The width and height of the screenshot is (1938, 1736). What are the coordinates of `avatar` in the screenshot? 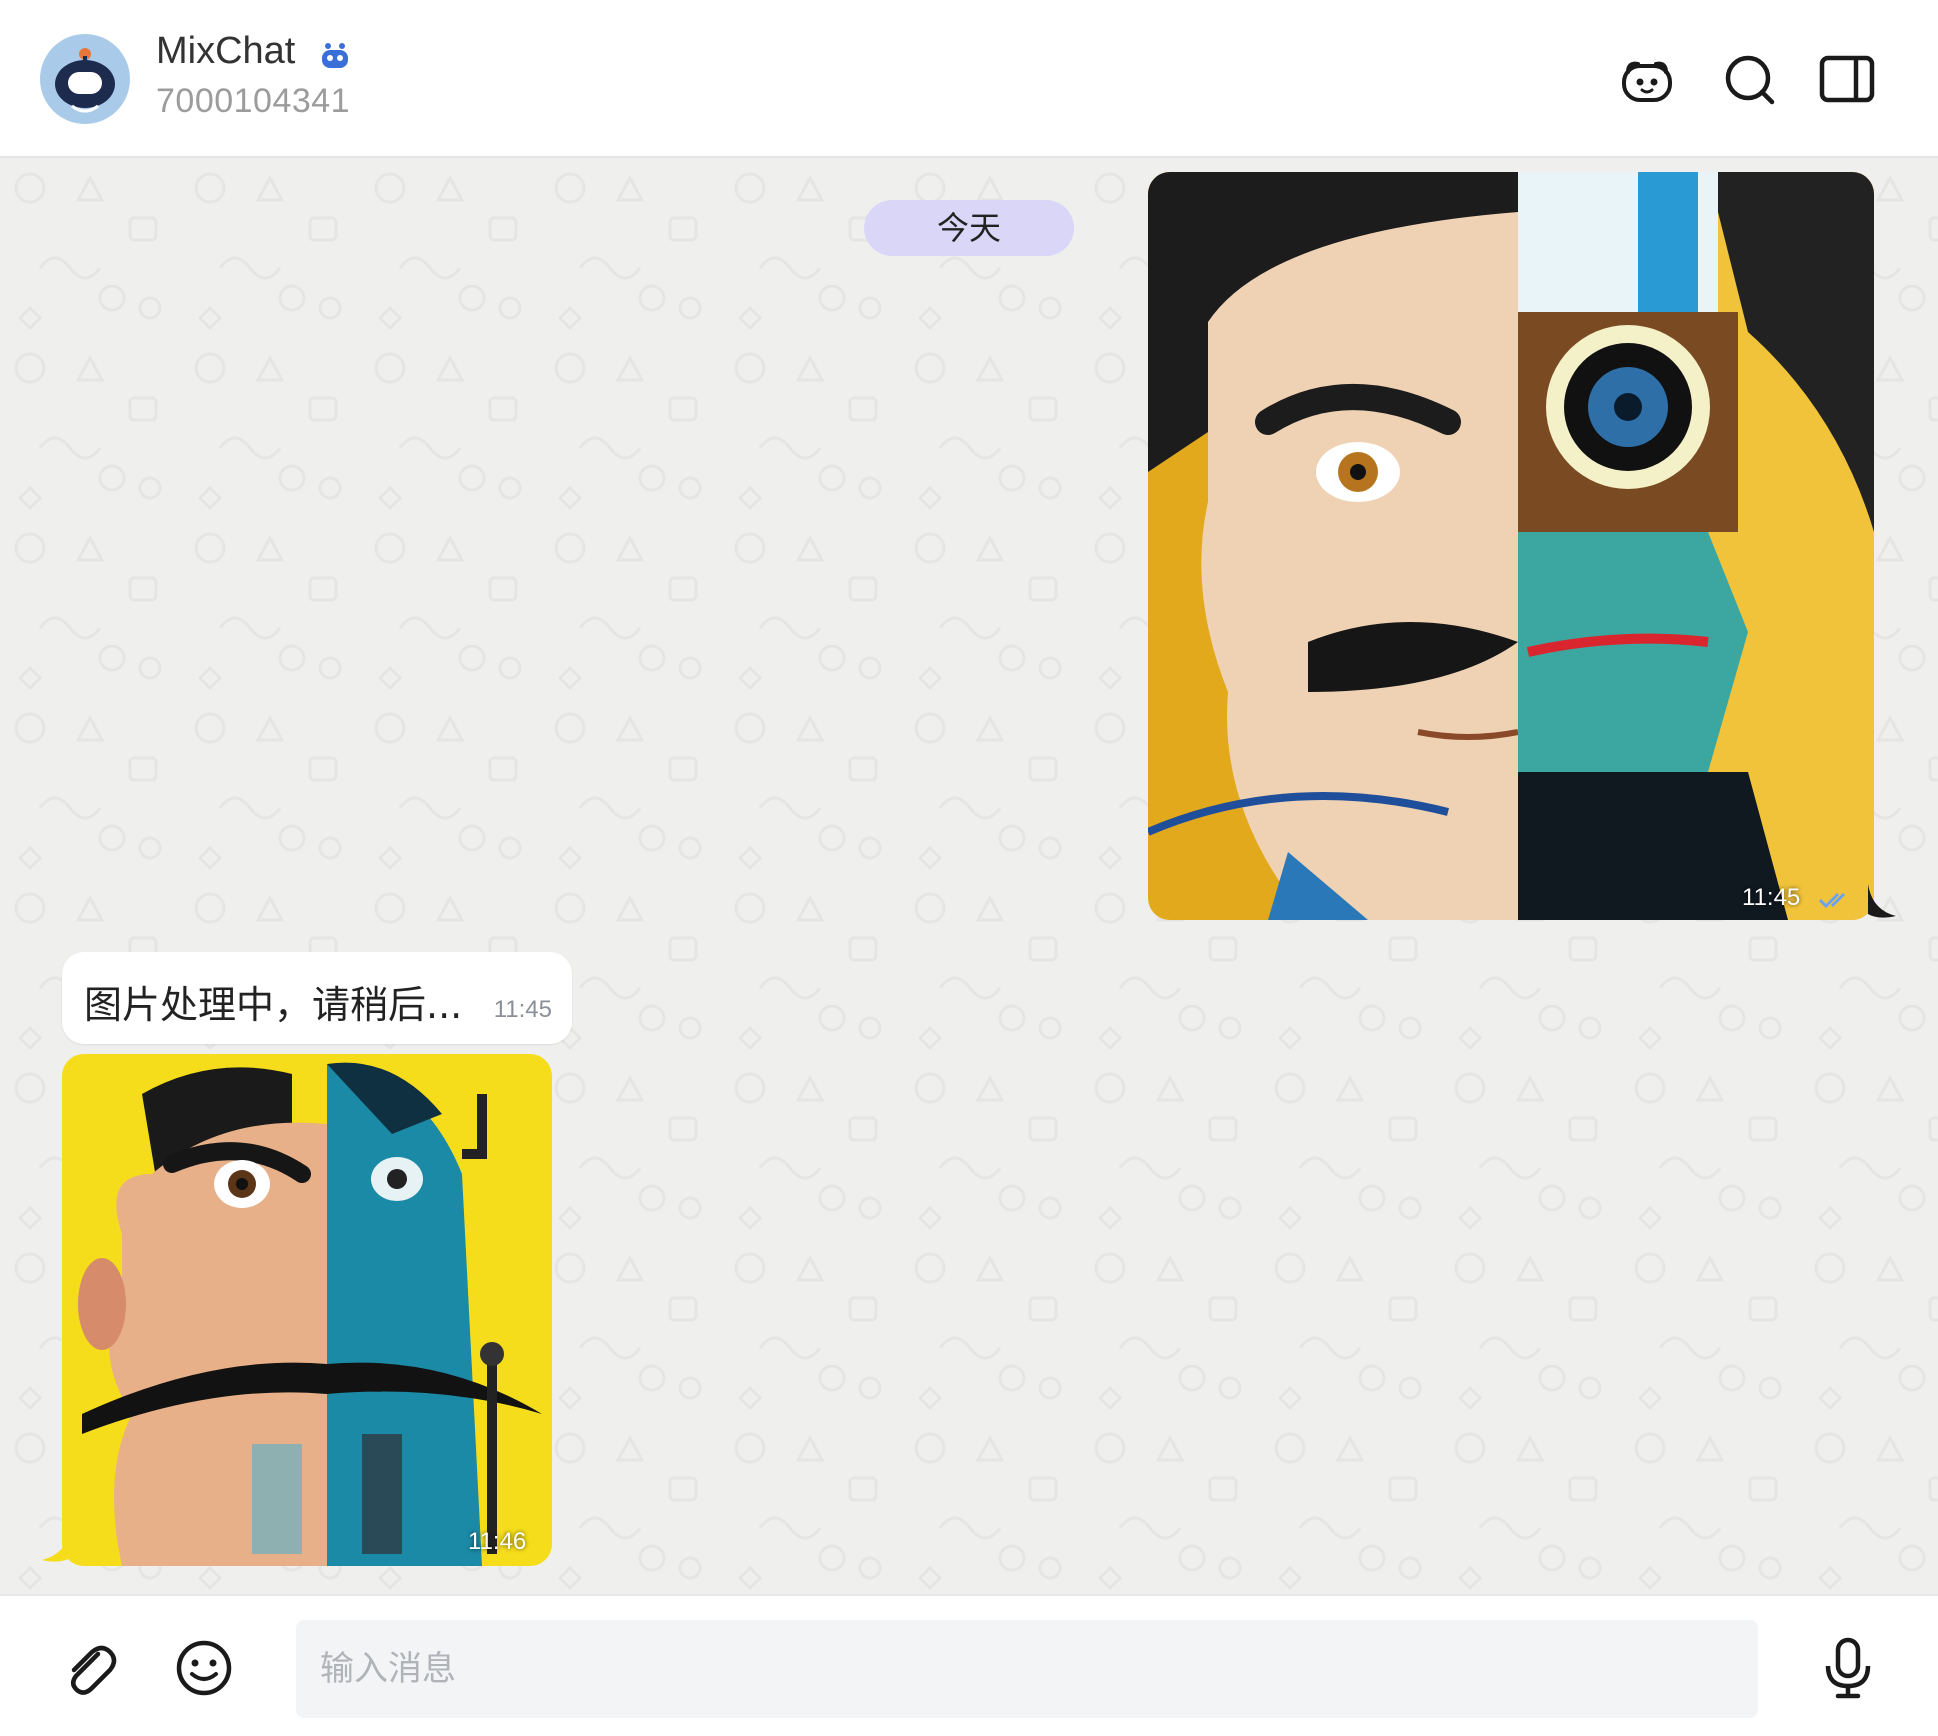 It's located at (85, 79).